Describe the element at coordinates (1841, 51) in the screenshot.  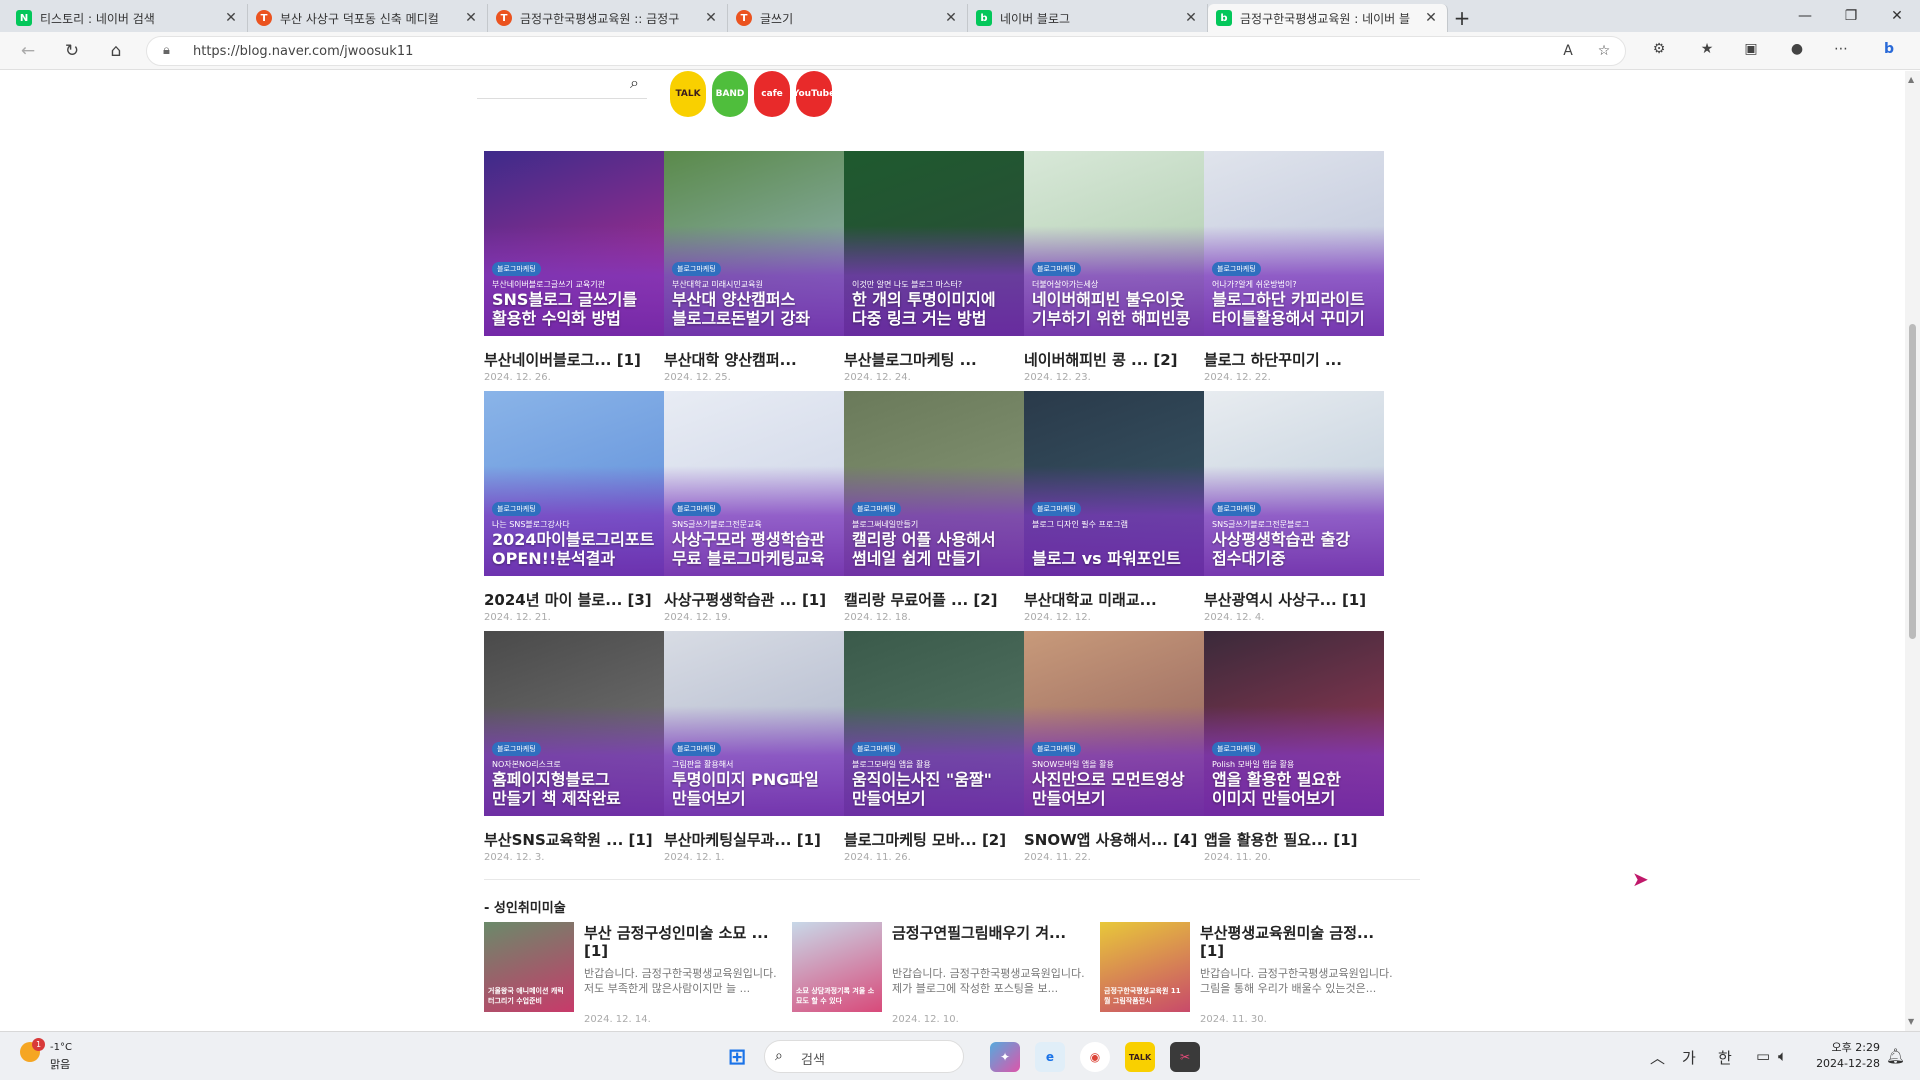
I see `more-icon: ⋯` at that location.